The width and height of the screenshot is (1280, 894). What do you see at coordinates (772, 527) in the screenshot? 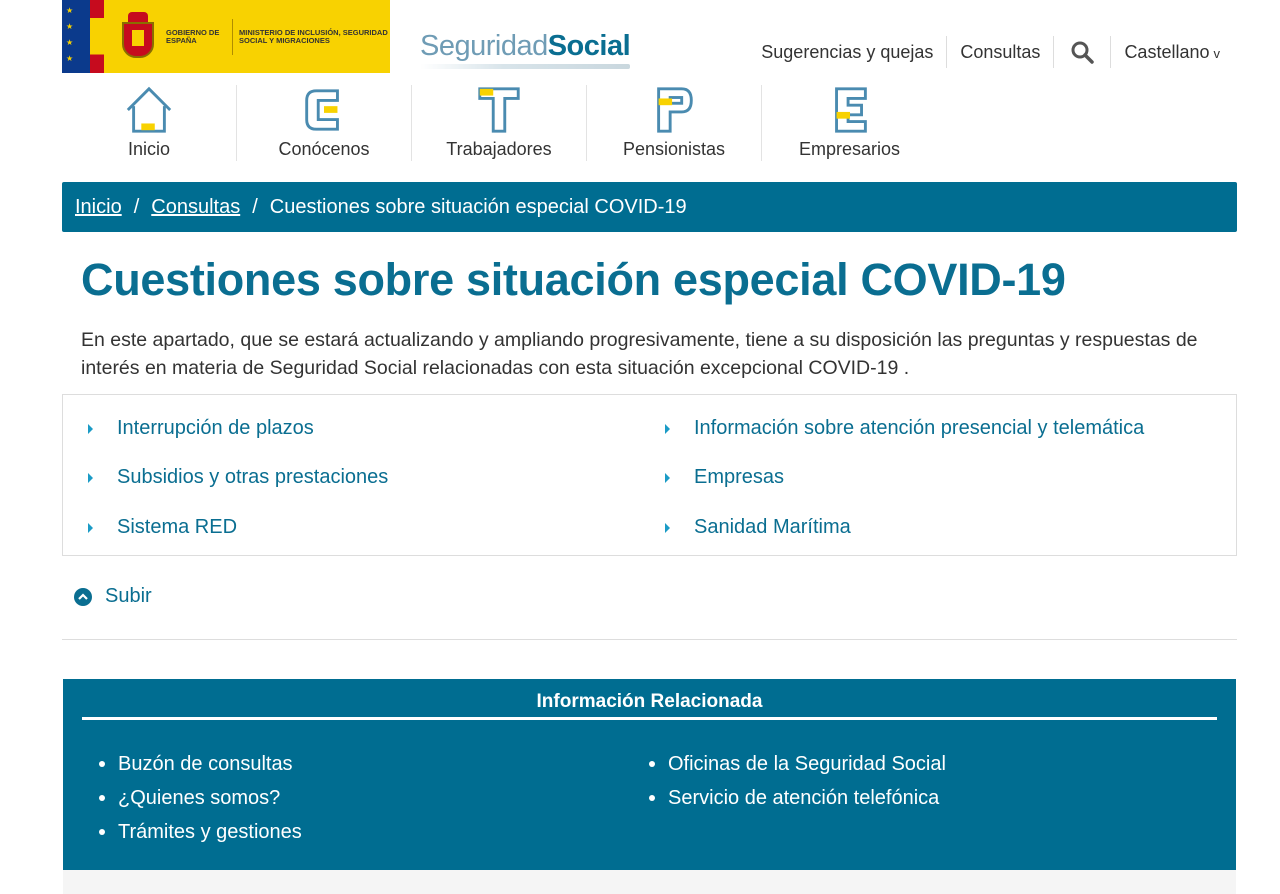
I see `topic-label: Sanidad Marítima` at bounding box center [772, 527].